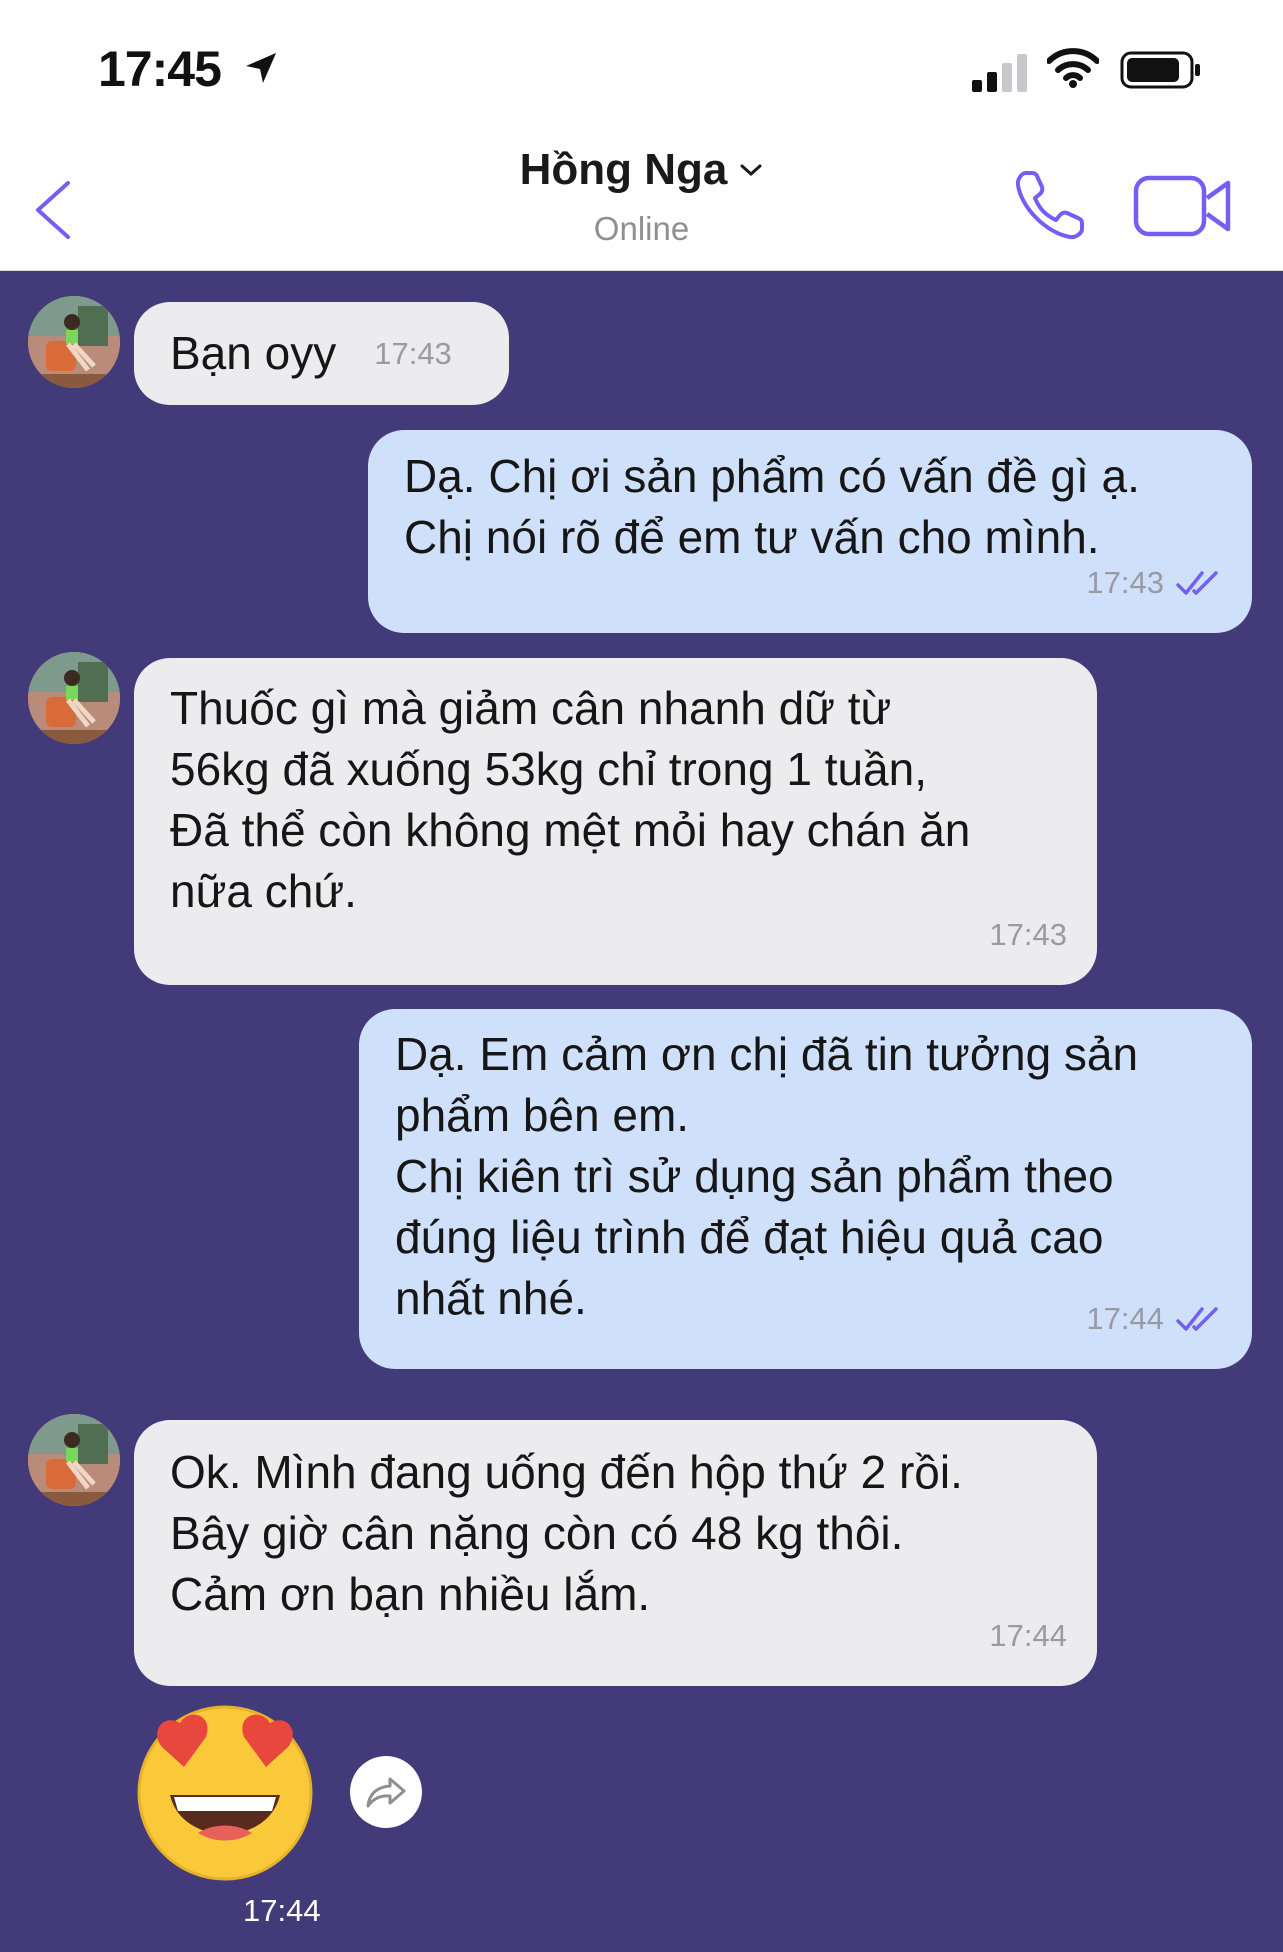  I want to click on share-arrow-icon, so click(386, 1792).